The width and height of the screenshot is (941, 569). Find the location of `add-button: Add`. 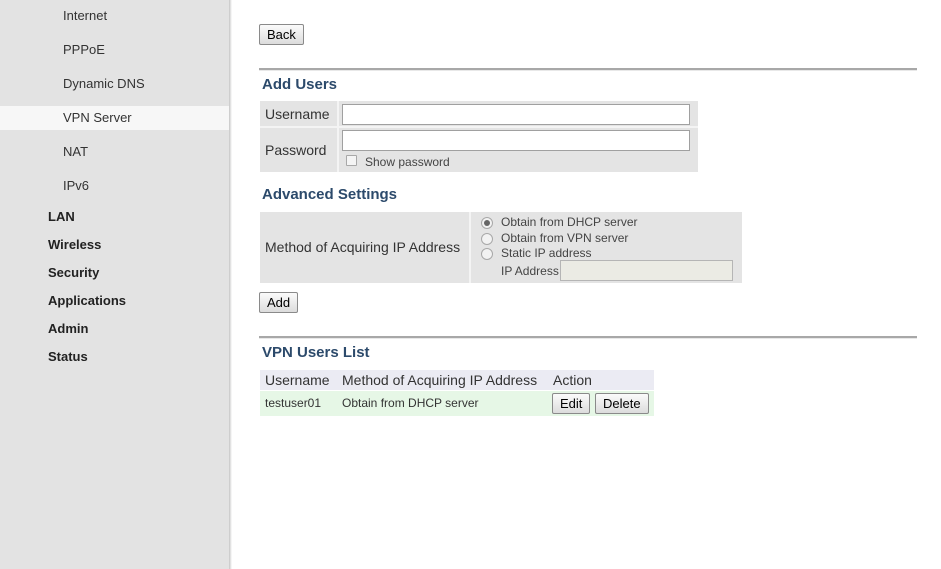

add-button: Add is located at coordinates (279, 302).